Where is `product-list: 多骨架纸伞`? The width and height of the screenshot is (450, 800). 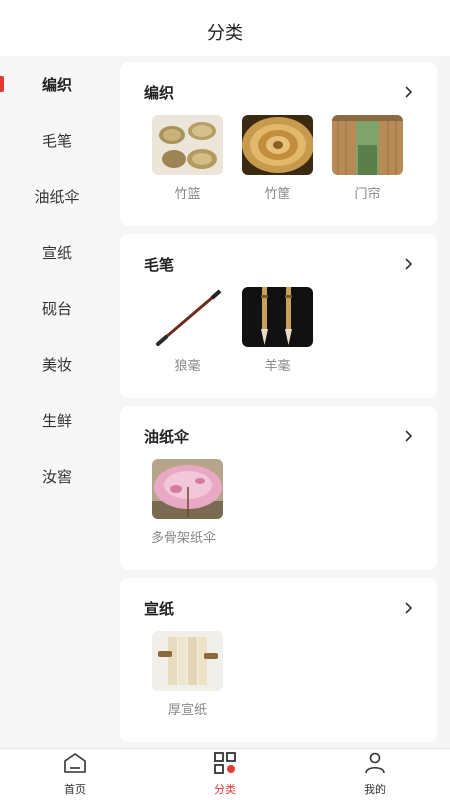 product-list: 多骨架纸伞 is located at coordinates (196, 502).